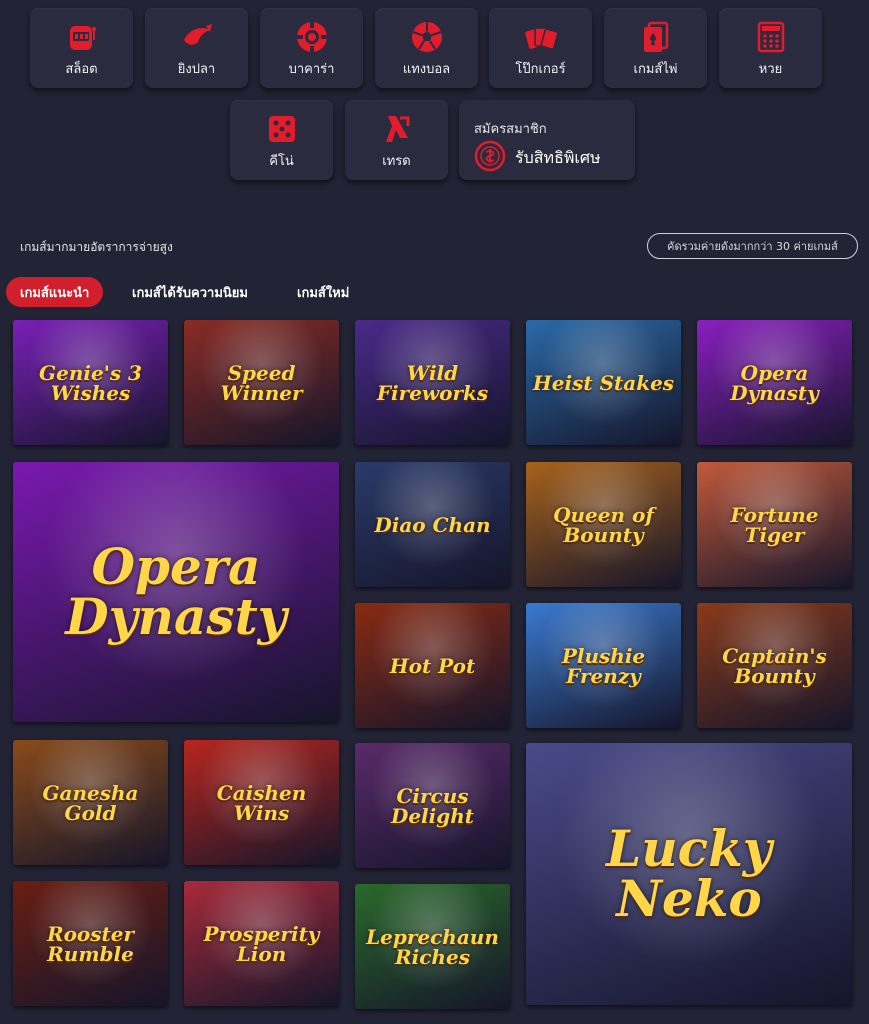  I want to click on category-slots: สล็อต, so click(81, 48).